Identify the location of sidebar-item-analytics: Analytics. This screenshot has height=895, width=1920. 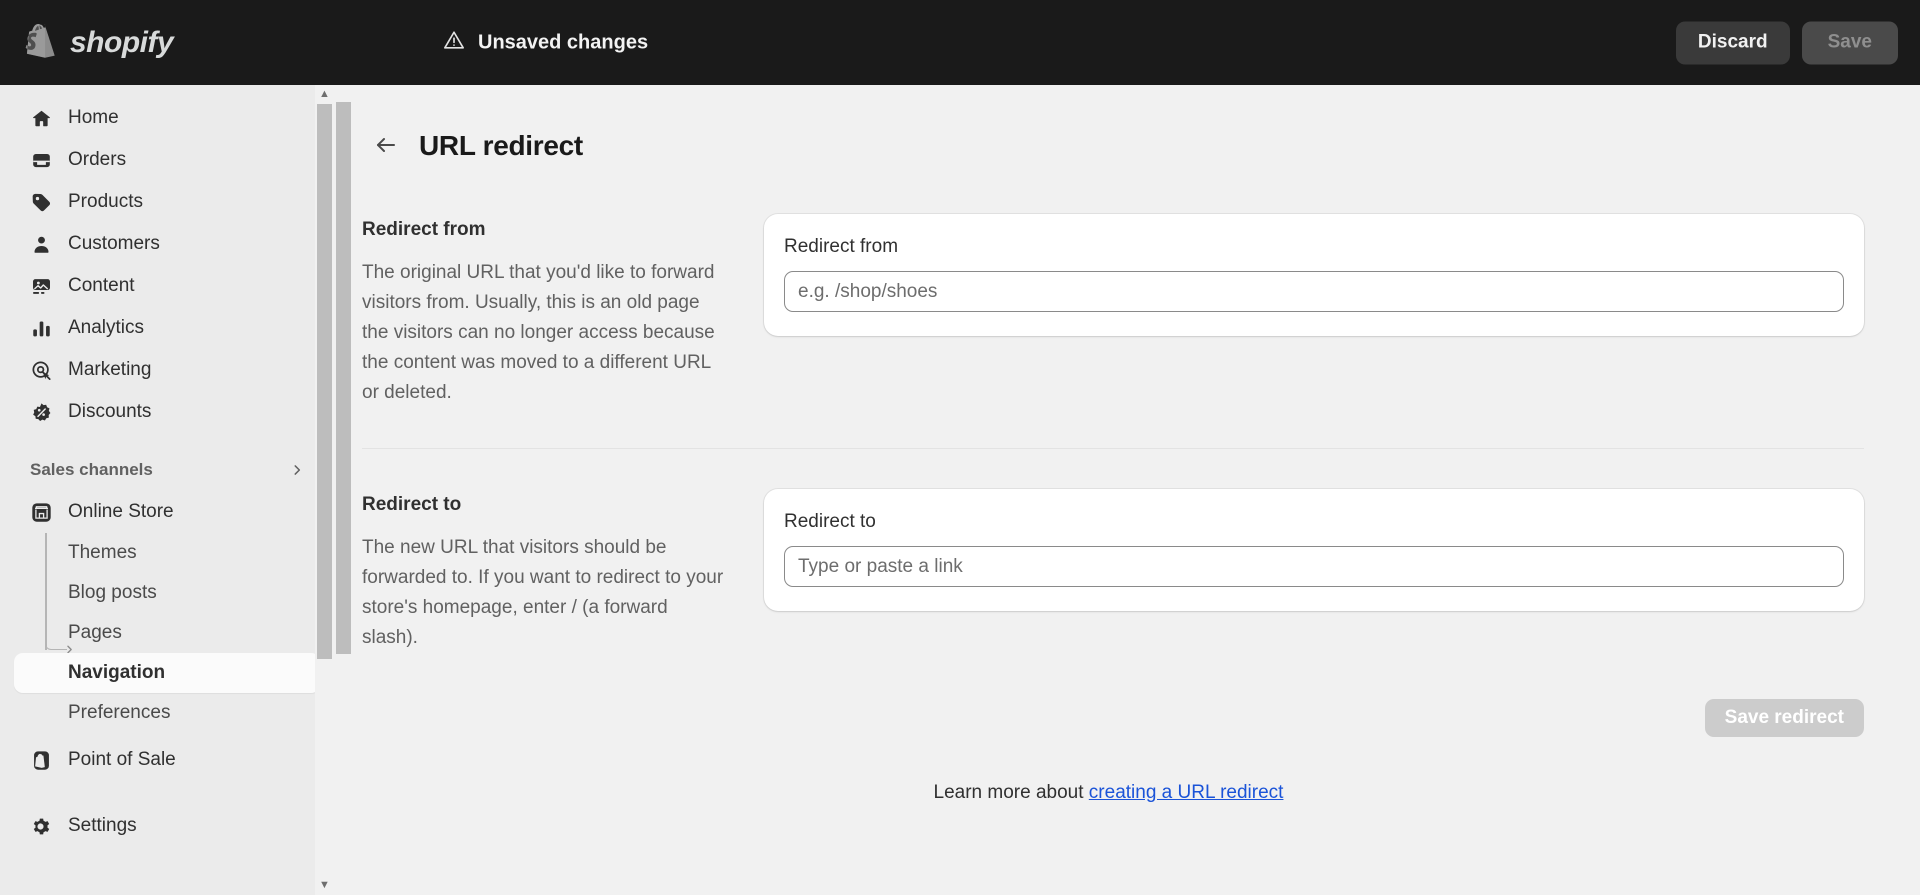
(167, 328).